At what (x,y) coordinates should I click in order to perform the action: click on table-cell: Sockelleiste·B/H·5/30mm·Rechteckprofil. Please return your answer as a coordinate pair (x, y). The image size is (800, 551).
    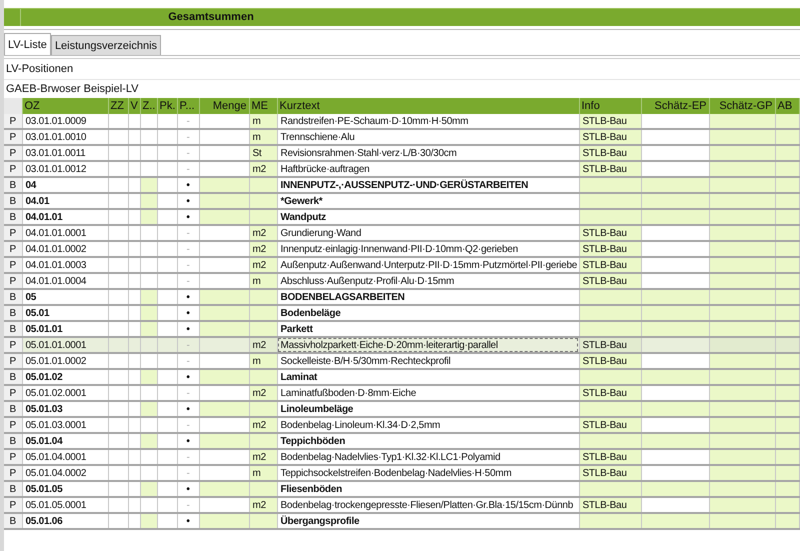
    Looking at the image, I should click on (428, 361).